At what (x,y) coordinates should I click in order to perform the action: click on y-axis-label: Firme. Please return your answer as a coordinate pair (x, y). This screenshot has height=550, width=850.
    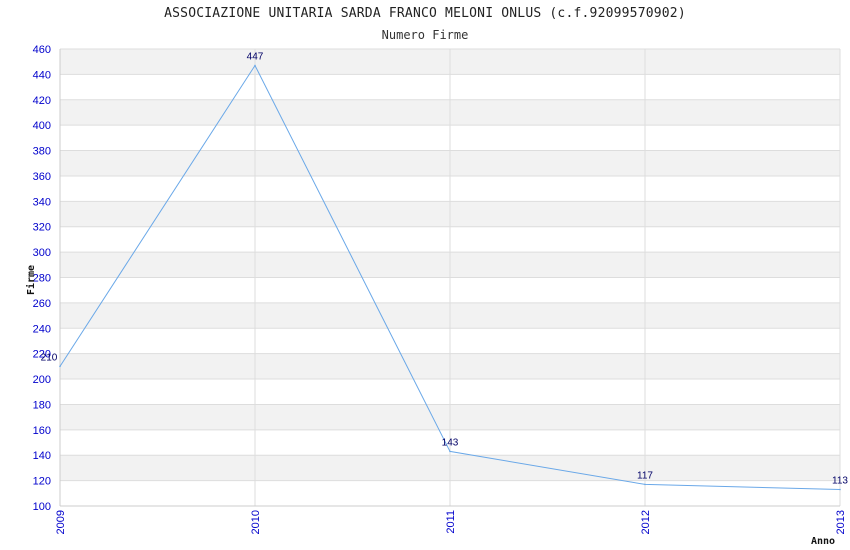
    Looking at the image, I should click on (31, 280).